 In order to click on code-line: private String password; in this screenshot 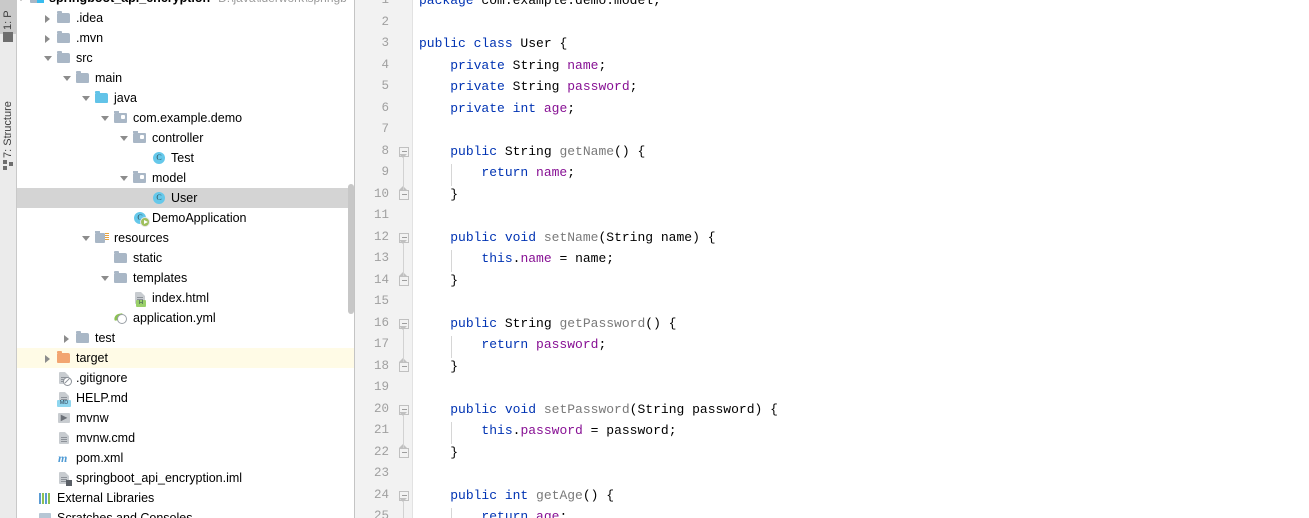, I will do `click(864, 87)`.